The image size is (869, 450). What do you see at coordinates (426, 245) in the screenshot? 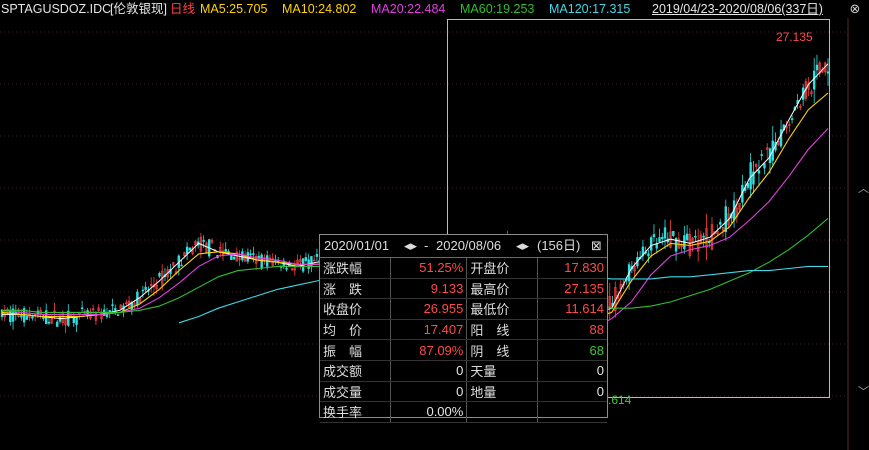
I see `date-dash: -` at bounding box center [426, 245].